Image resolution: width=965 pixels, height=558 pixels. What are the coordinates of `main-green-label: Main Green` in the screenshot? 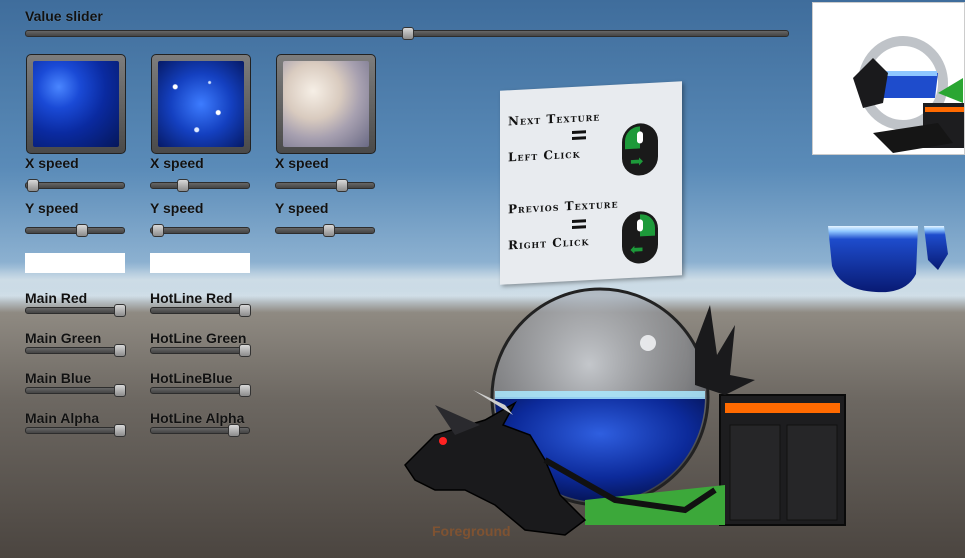 It's located at (63, 338).